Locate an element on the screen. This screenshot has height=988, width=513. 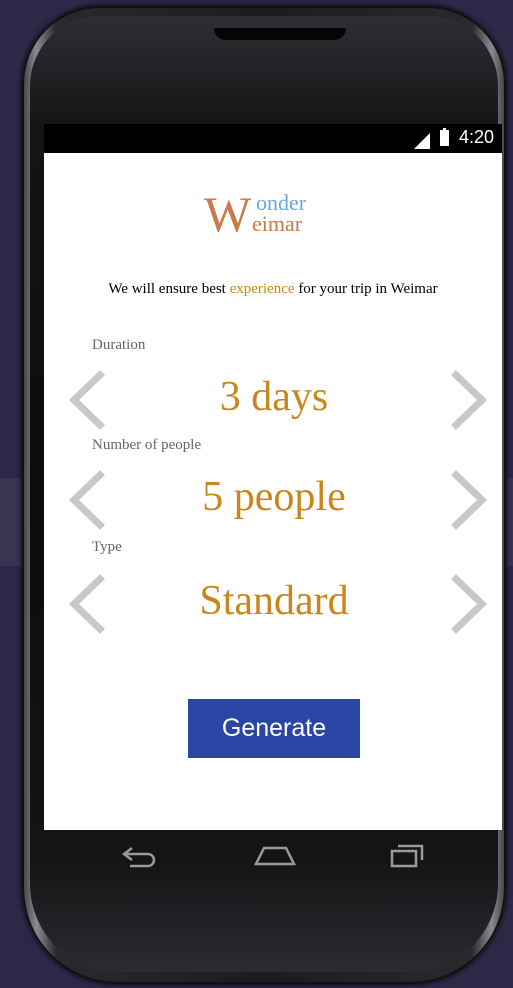
android-nav-bar is located at coordinates (273, 855).